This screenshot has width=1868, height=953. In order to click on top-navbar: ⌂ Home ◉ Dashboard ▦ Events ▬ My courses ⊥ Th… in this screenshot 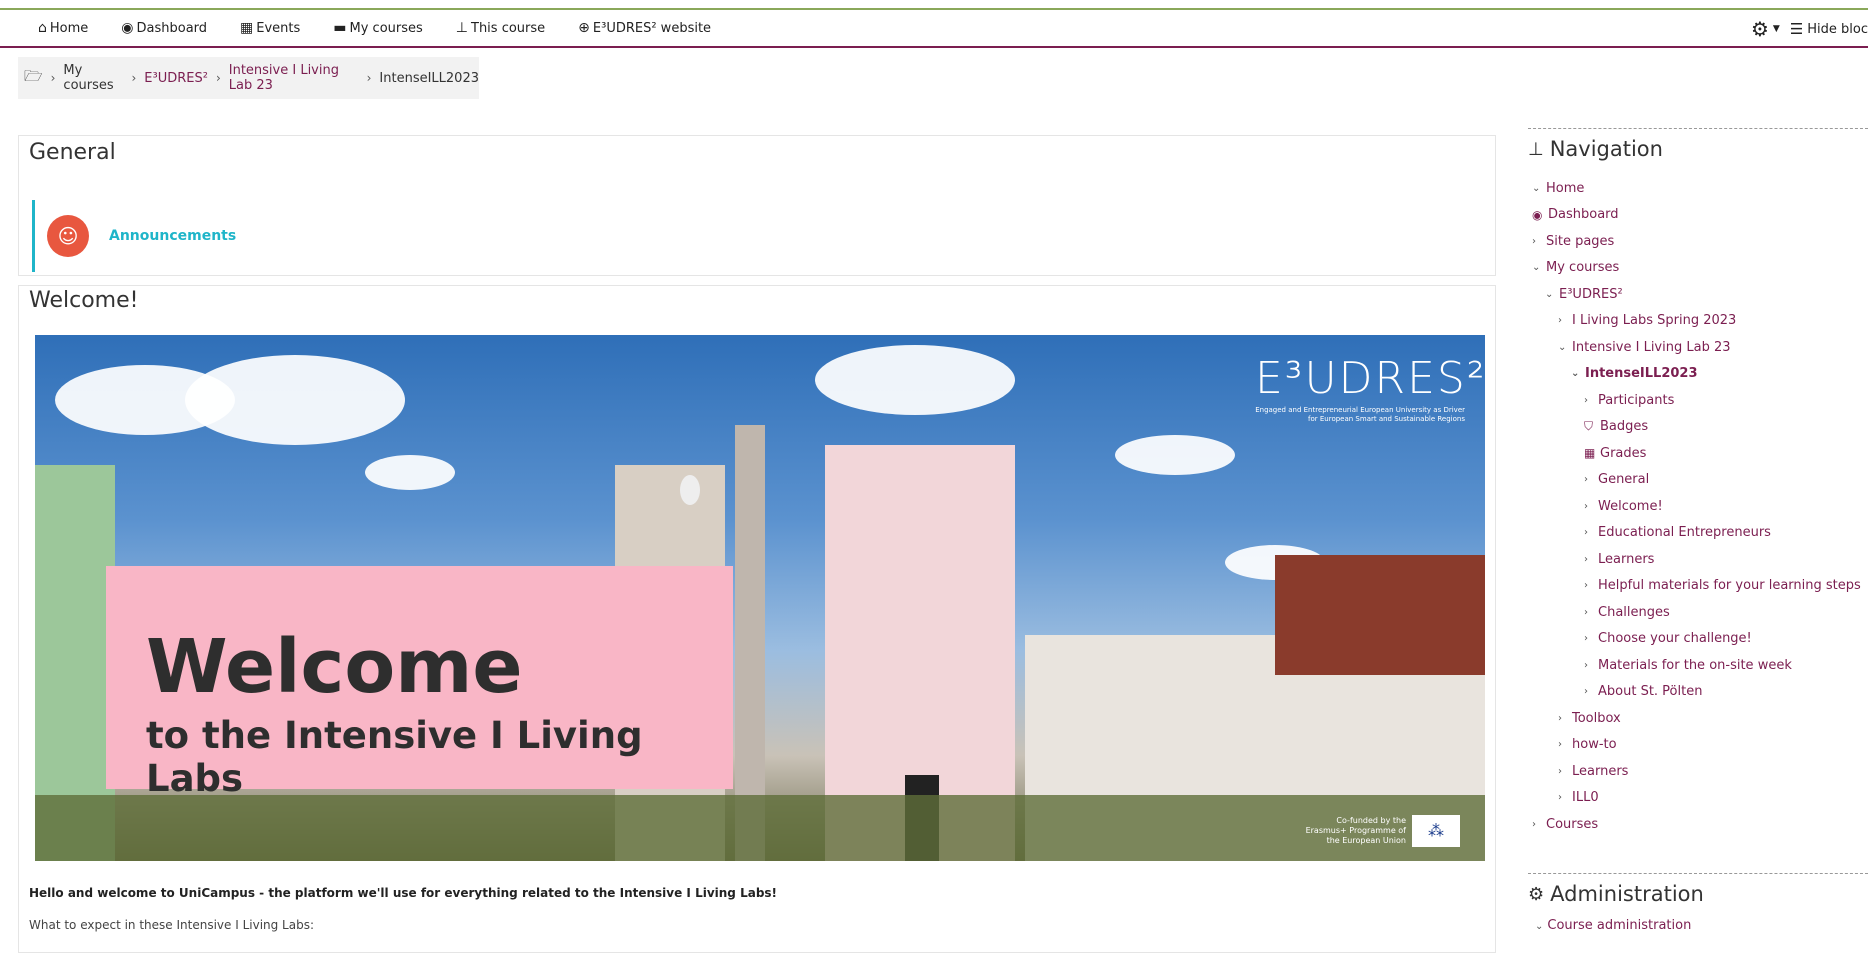, I will do `click(934, 29)`.